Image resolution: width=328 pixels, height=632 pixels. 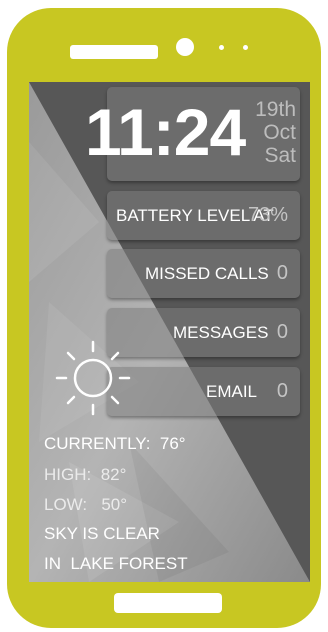 I want to click on weather-current: CURRENTLY: 76°, so click(x=115, y=444).